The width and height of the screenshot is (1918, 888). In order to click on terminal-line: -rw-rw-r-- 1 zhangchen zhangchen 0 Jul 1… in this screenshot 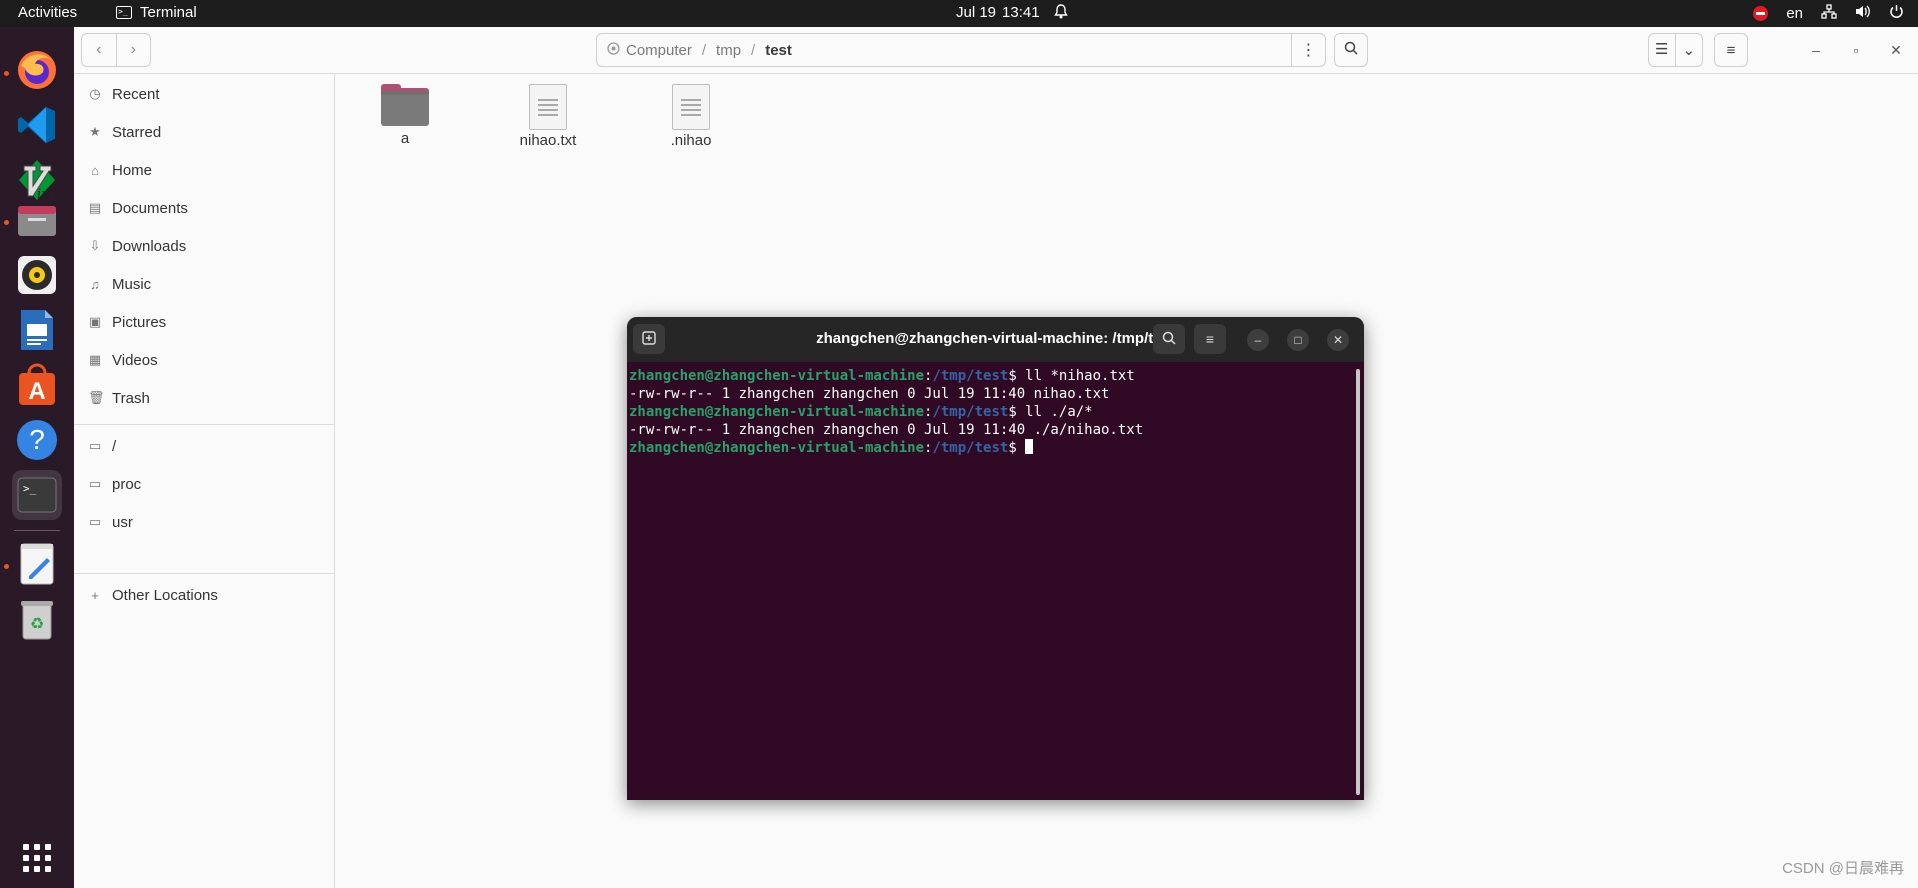, I will do `click(869, 394)`.